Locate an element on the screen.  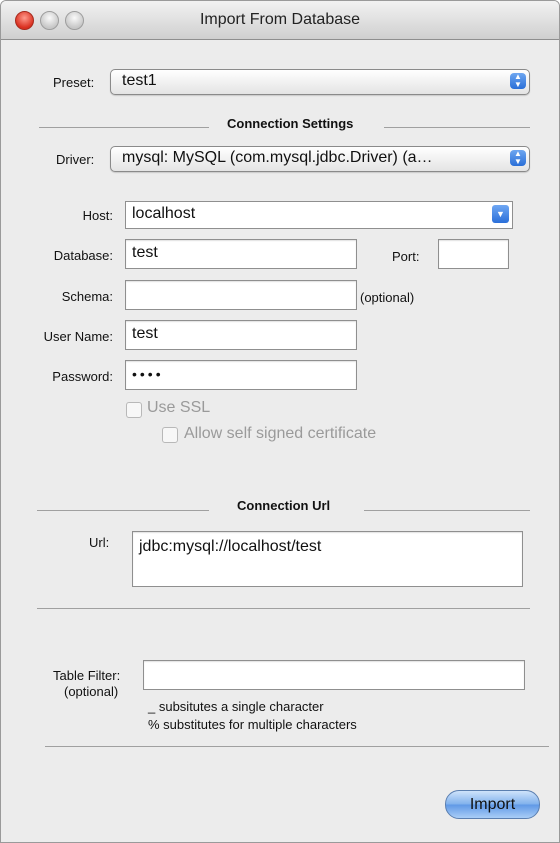
use-ssl-checkbox is located at coordinates (134, 410).